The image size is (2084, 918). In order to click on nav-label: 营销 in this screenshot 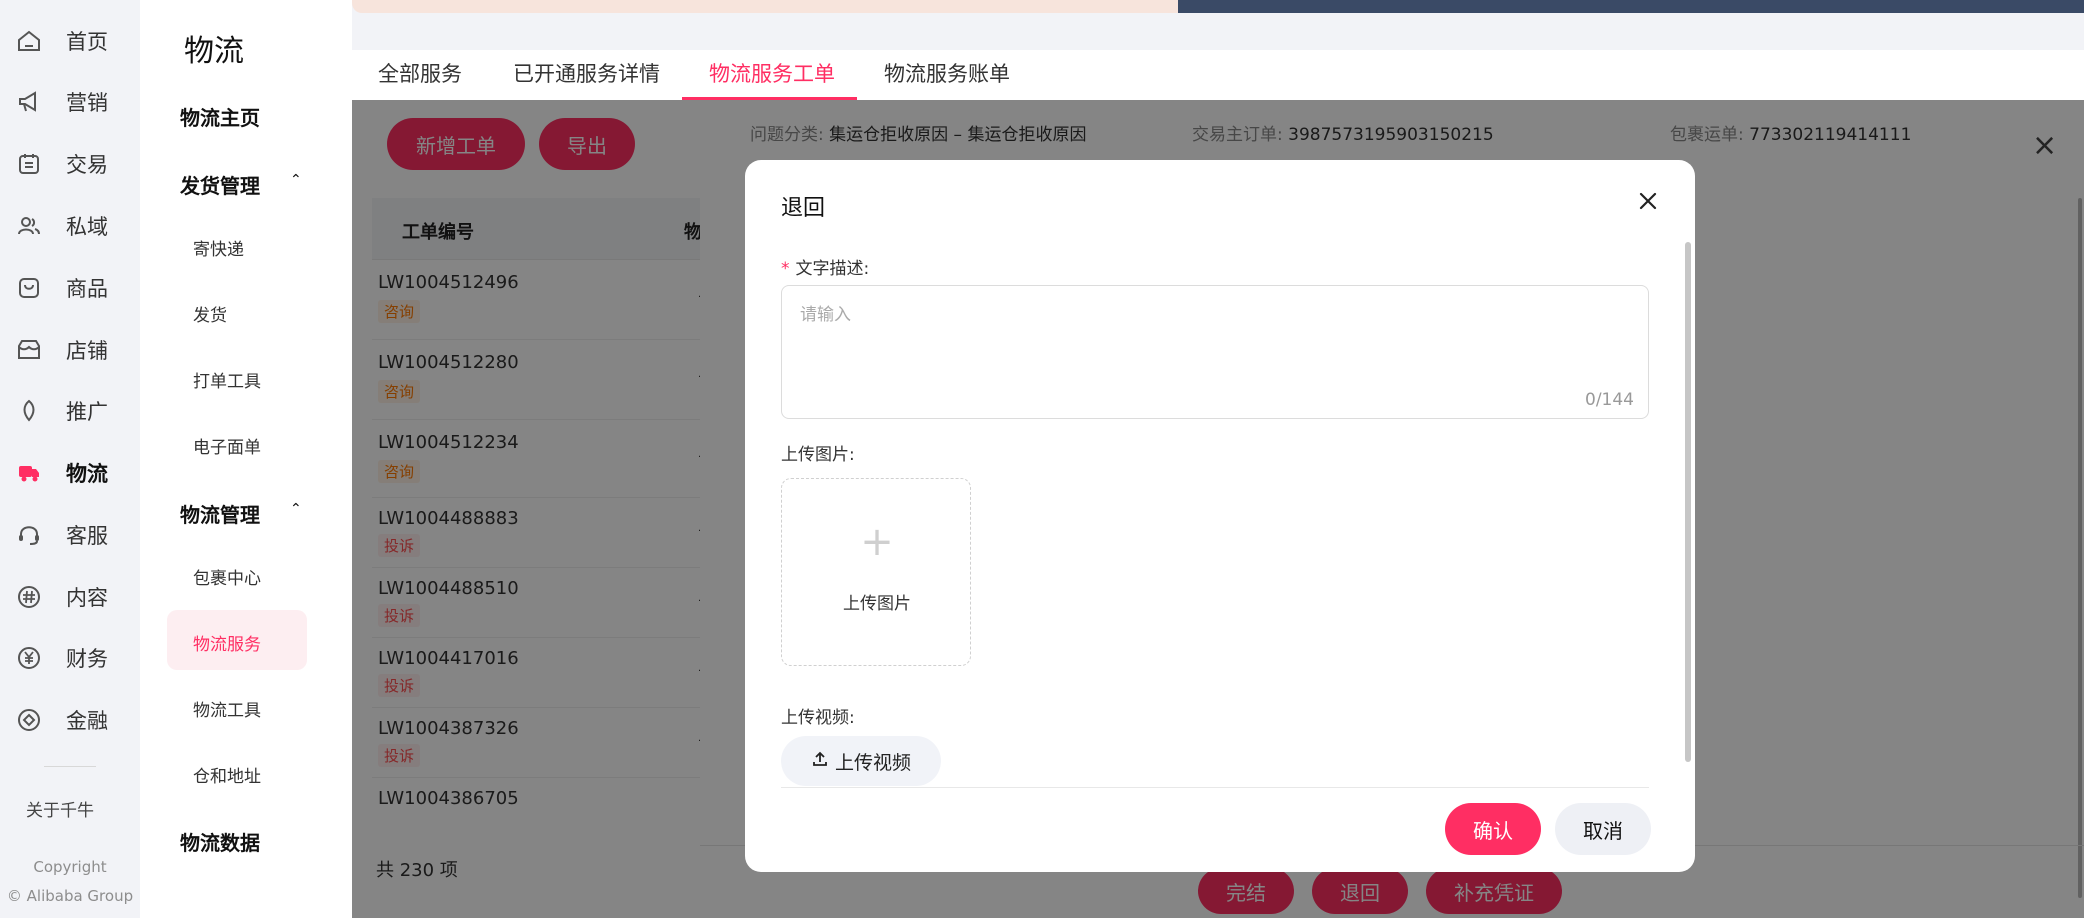, I will do `click(87, 103)`.